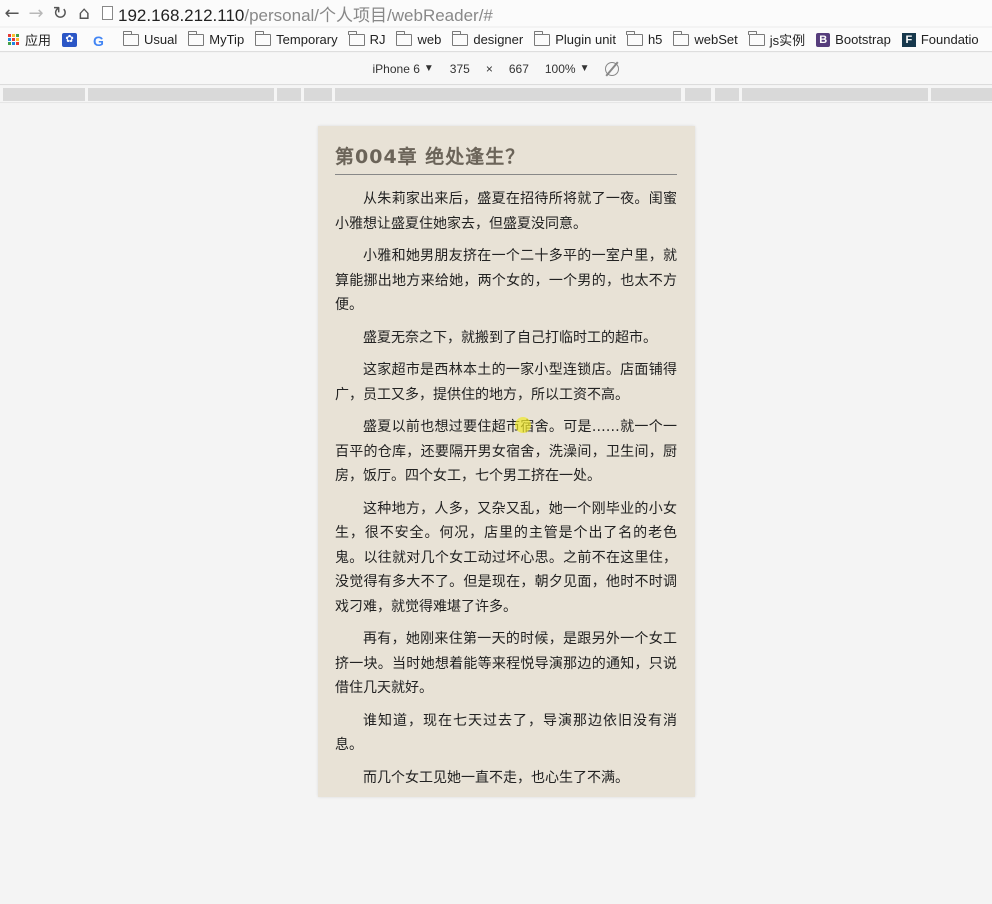 The width and height of the screenshot is (992, 904). I want to click on paw-icon: ✿, so click(70, 39).